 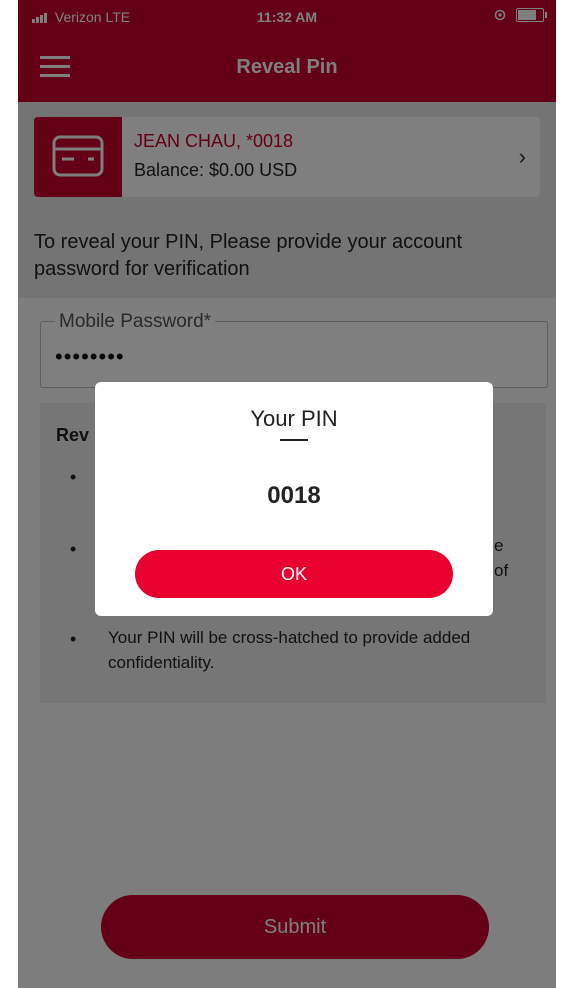 I want to click on title-divider, so click(x=294, y=440).